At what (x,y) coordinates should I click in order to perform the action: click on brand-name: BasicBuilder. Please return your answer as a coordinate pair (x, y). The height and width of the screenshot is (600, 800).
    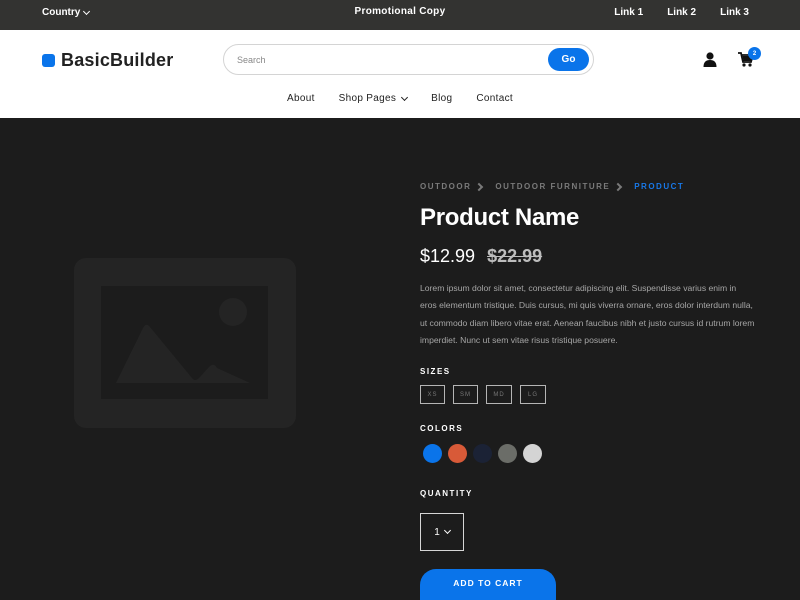
    Looking at the image, I should click on (117, 60).